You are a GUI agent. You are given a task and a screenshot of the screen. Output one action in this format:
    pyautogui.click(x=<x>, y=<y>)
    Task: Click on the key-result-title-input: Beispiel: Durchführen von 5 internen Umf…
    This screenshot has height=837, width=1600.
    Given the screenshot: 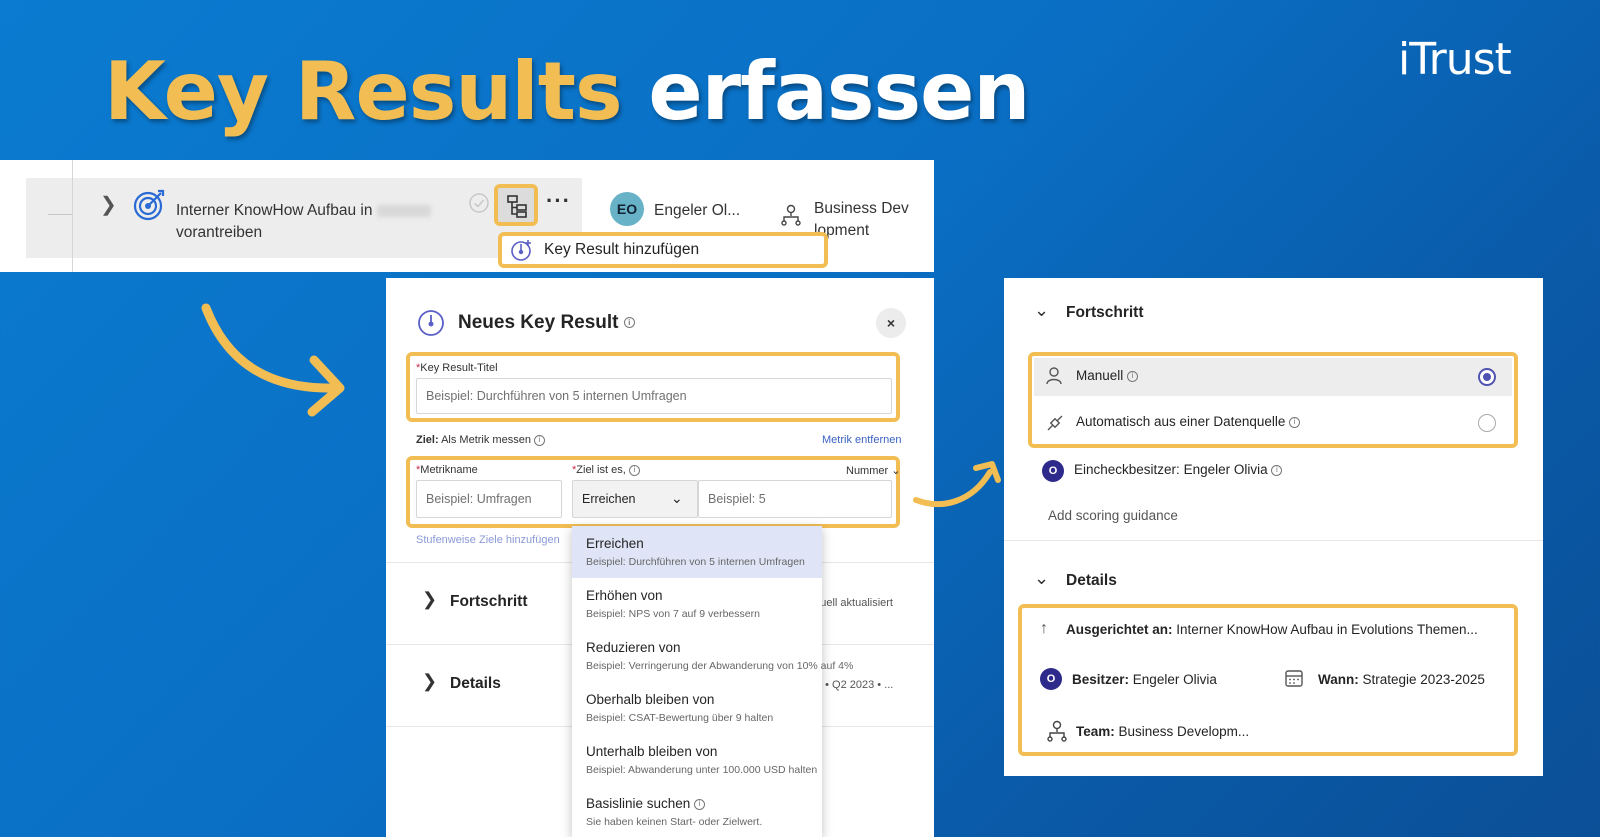 What is the action you would take?
    pyautogui.click(x=654, y=396)
    